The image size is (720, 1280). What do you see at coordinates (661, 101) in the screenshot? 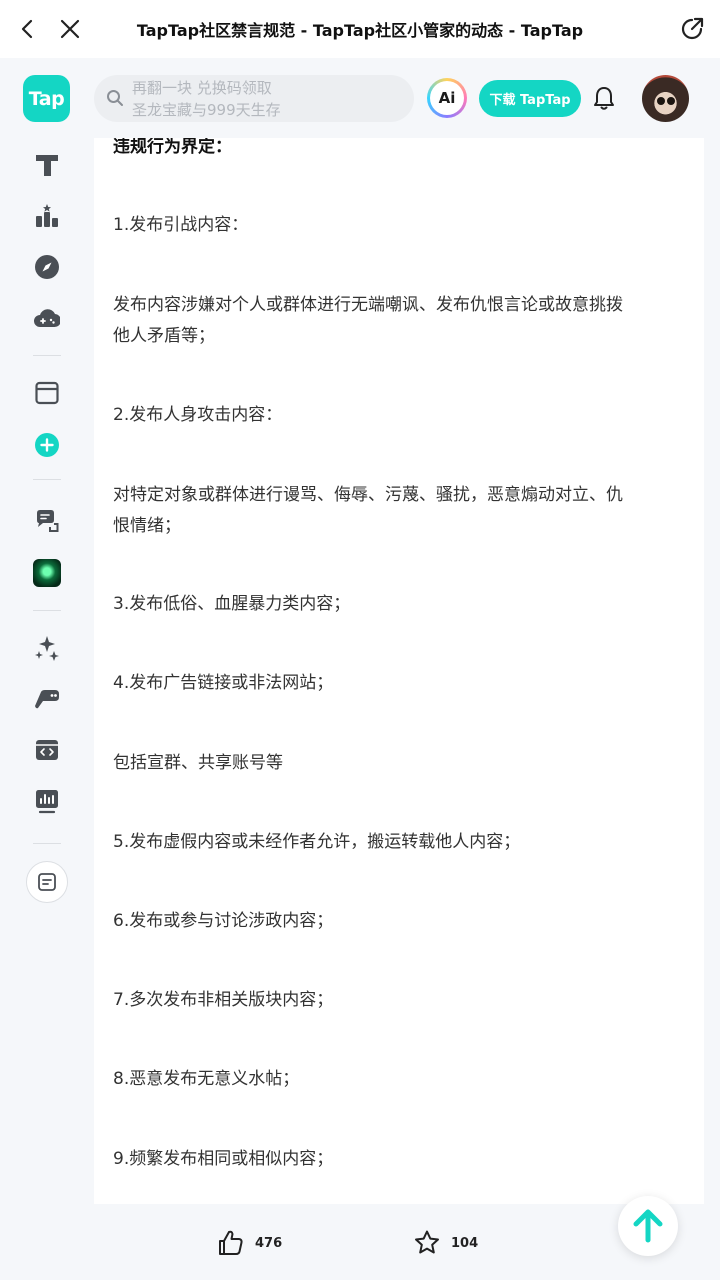
I see `avatar-eye-left` at bounding box center [661, 101].